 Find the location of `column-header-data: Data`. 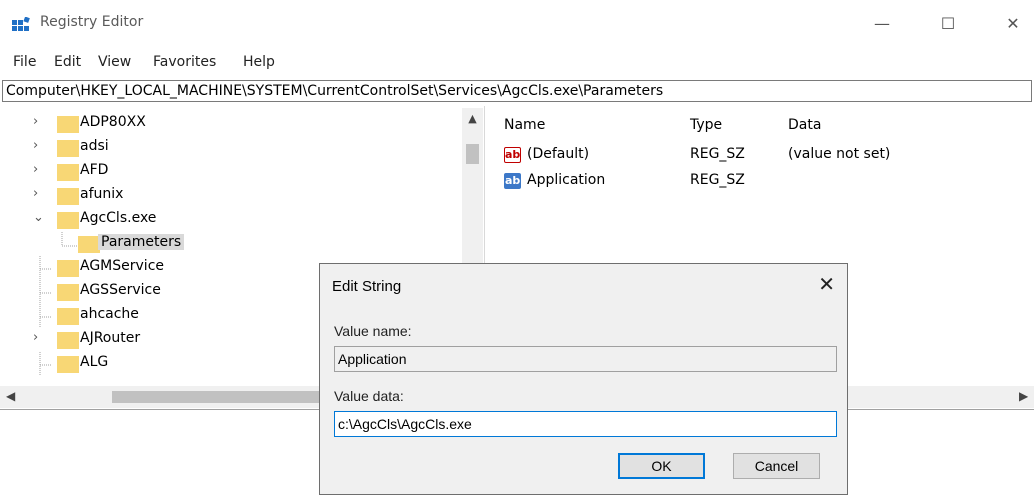

column-header-data: Data is located at coordinates (804, 125).